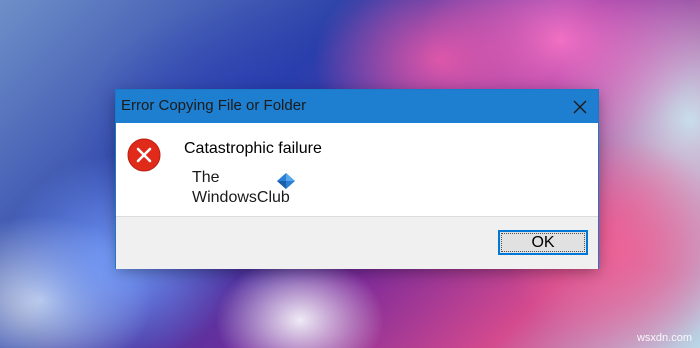  What do you see at coordinates (253, 148) in the screenshot?
I see `error-message: Catastrophic failure` at bounding box center [253, 148].